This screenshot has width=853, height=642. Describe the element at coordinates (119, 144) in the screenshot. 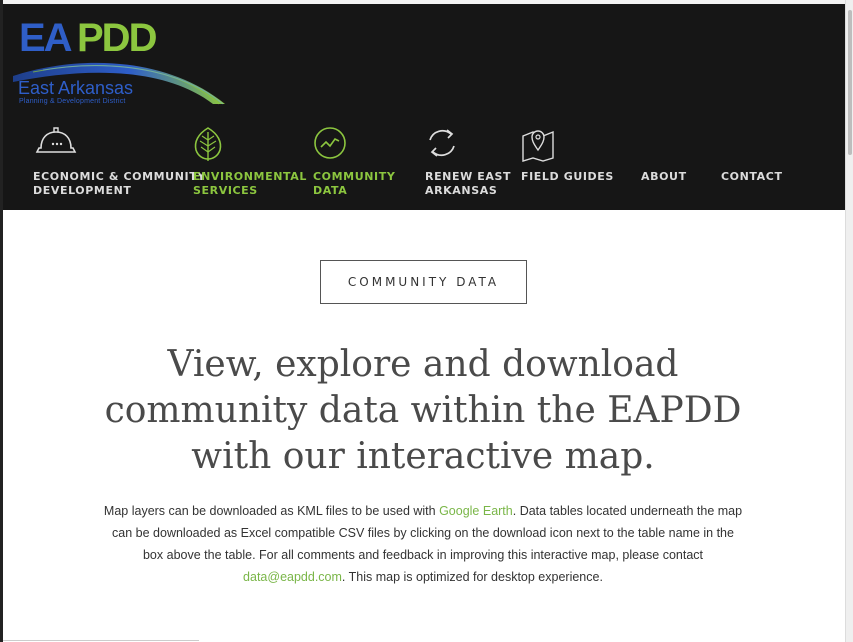

I see `hardhat-icon` at that location.